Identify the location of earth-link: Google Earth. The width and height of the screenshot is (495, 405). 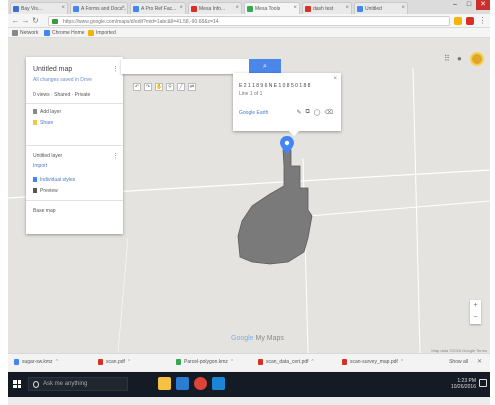
(253, 113).